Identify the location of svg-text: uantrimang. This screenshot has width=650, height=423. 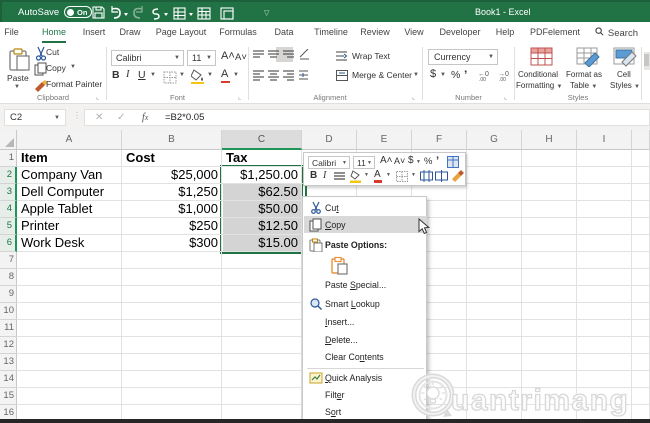
(540, 400).